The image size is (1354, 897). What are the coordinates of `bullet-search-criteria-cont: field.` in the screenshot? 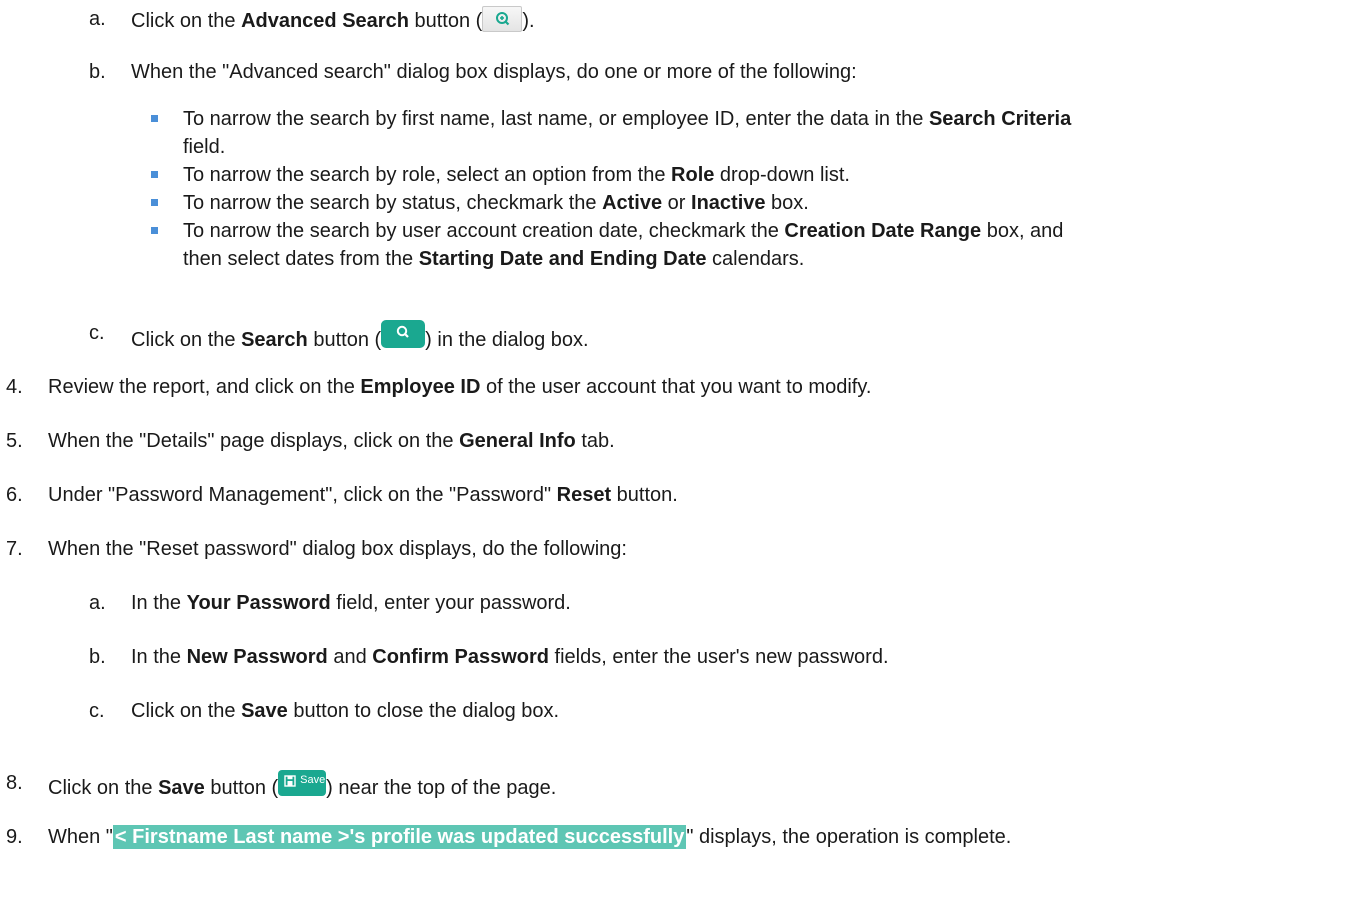 It's located at (204, 147).